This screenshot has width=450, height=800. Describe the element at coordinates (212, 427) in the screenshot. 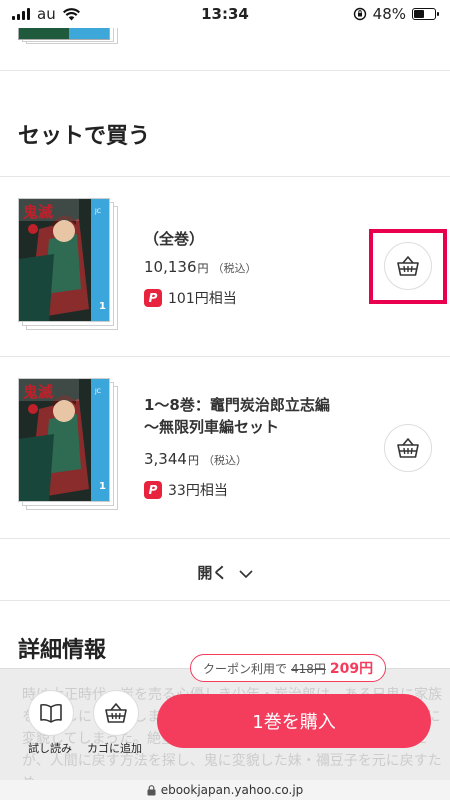

I see `item-title-line2: 〜無限列車編セット` at that location.